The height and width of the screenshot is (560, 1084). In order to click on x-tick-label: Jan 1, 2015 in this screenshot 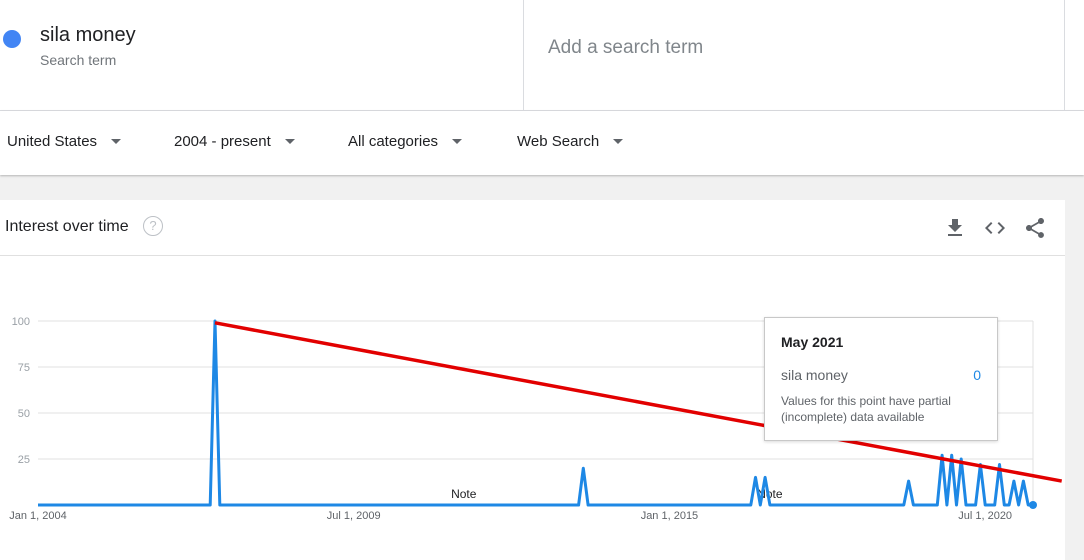, I will do `click(670, 516)`.